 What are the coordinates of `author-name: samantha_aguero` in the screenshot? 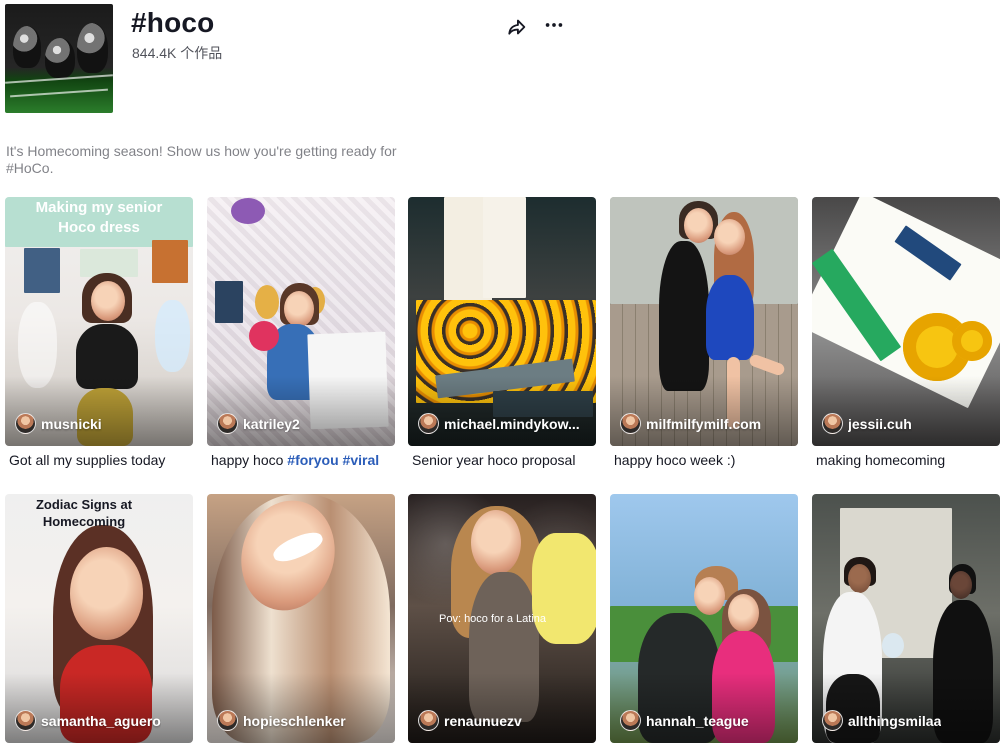 It's located at (101, 720).